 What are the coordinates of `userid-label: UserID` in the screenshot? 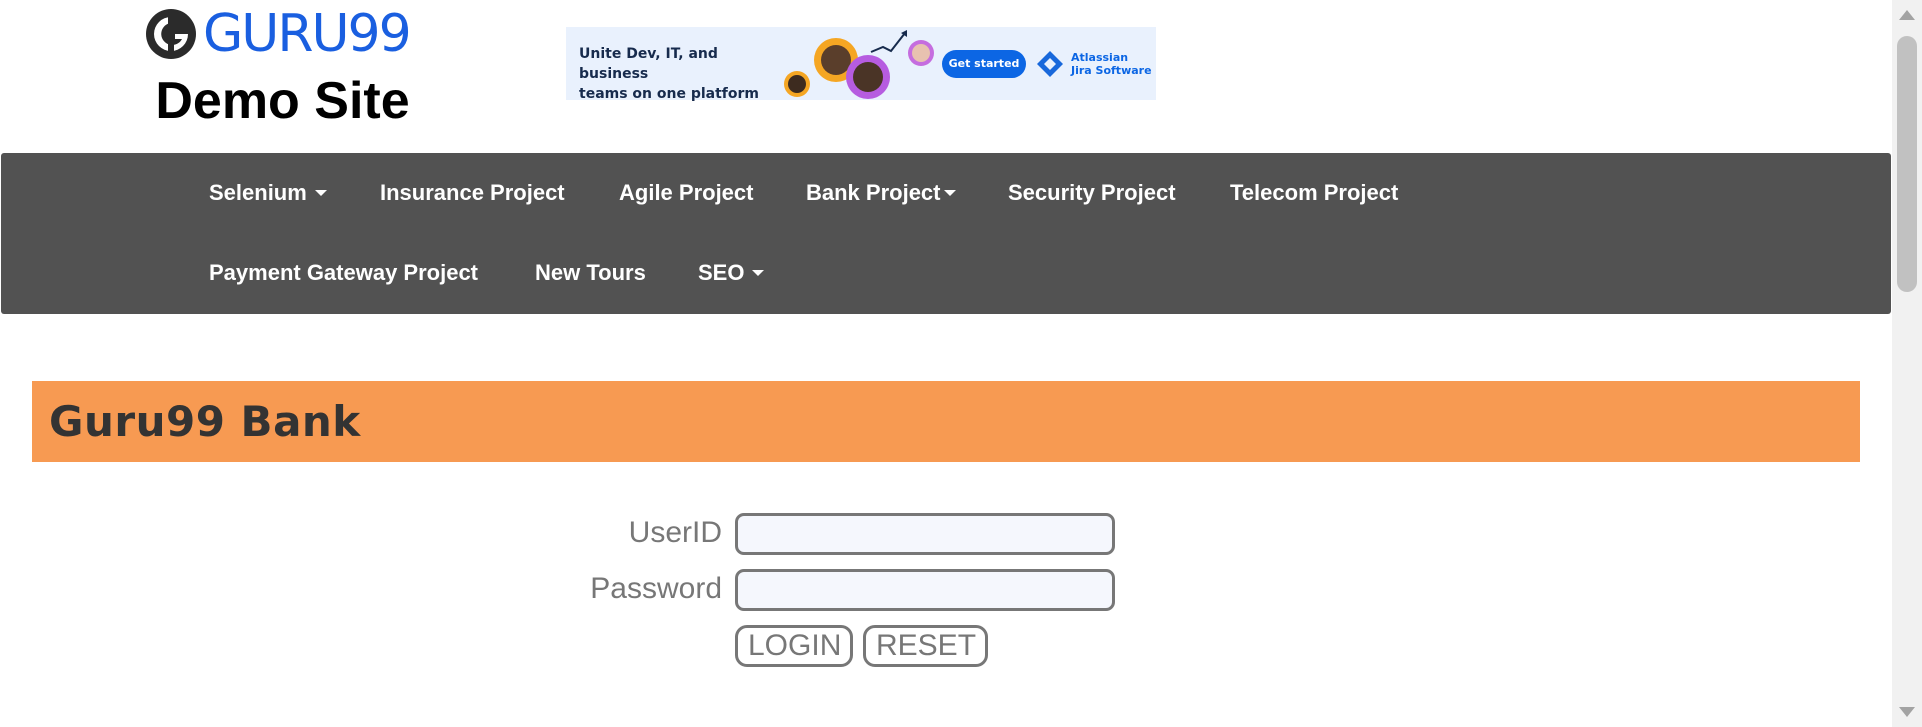 It's located at (675, 532).